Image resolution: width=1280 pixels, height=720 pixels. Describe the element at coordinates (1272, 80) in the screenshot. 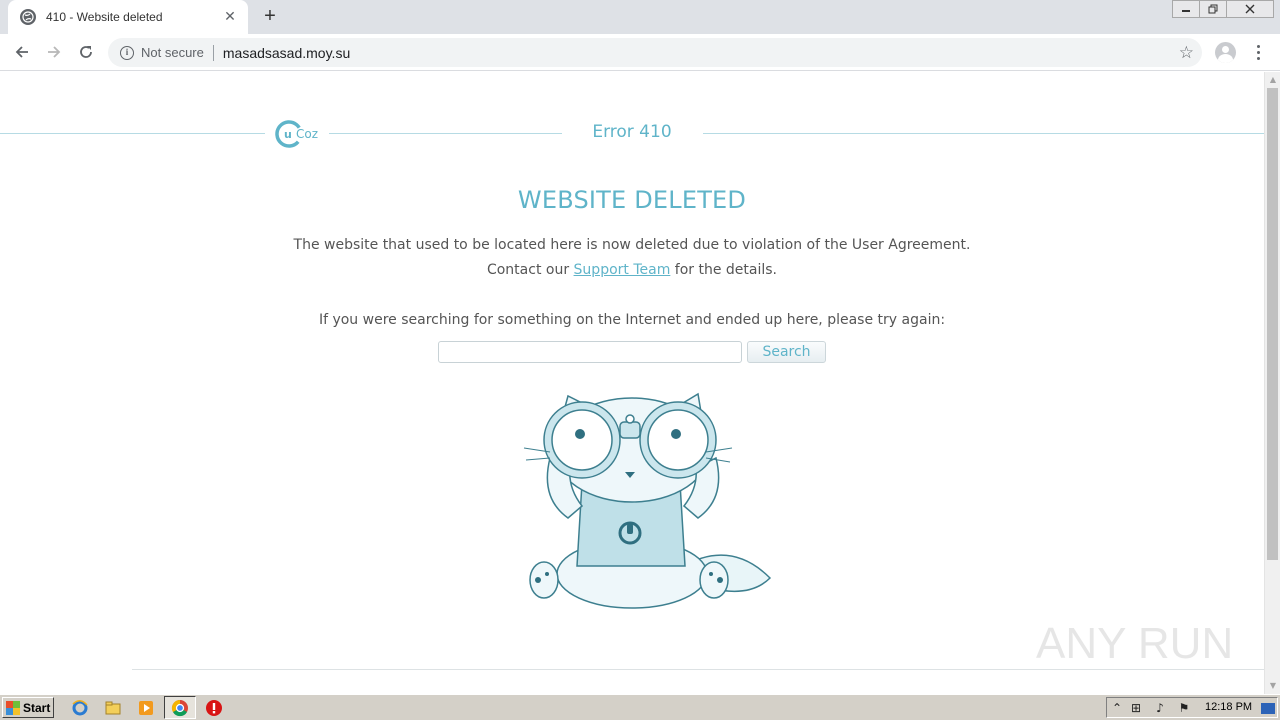

I see `scroll-up-arrow-icon: ▲` at that location.